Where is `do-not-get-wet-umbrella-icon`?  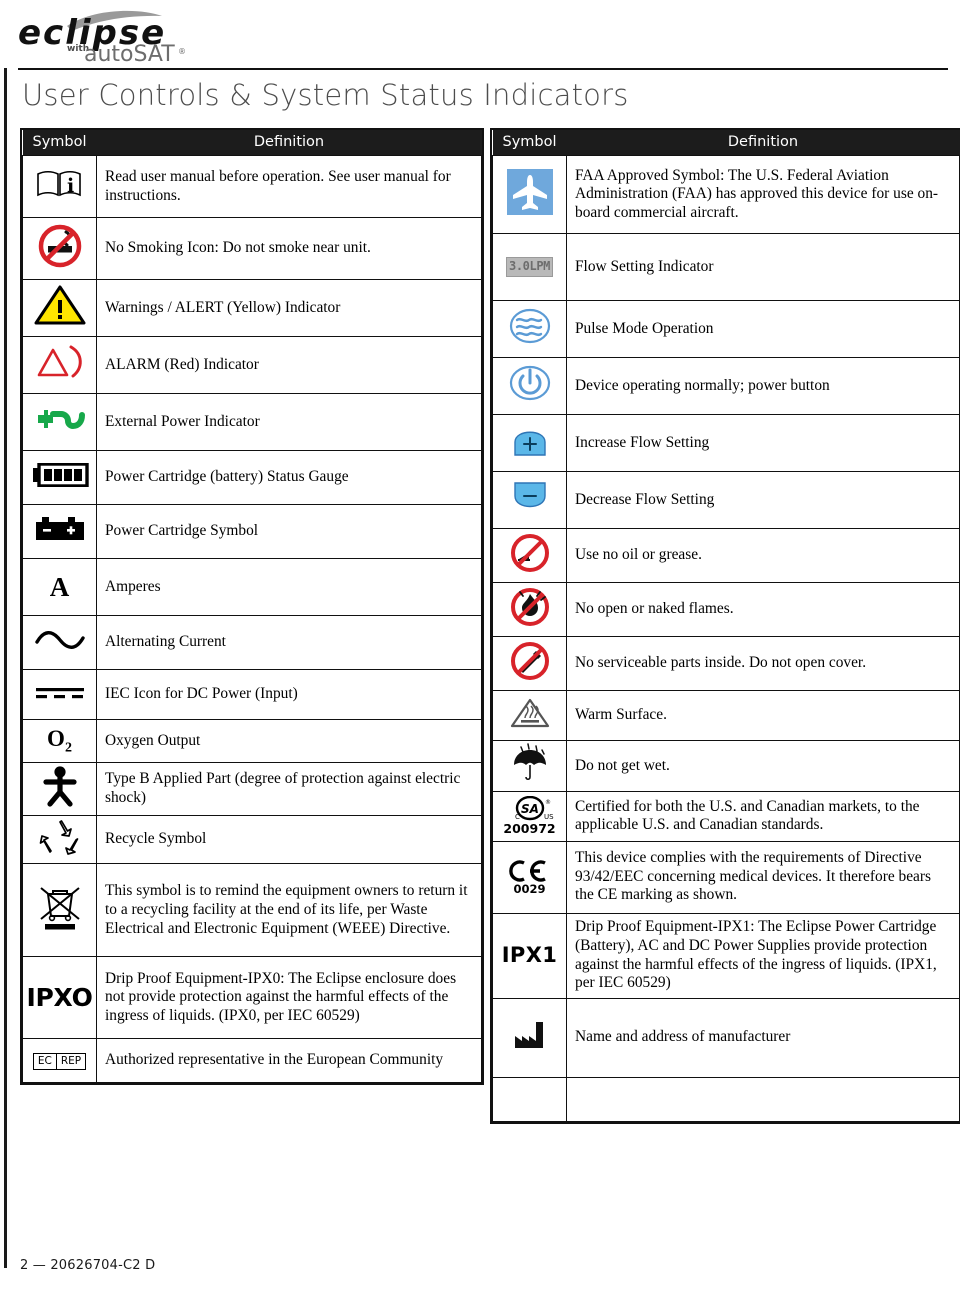
do-not-get-wet-umbrella-icon is located at coordinates (530, 766).